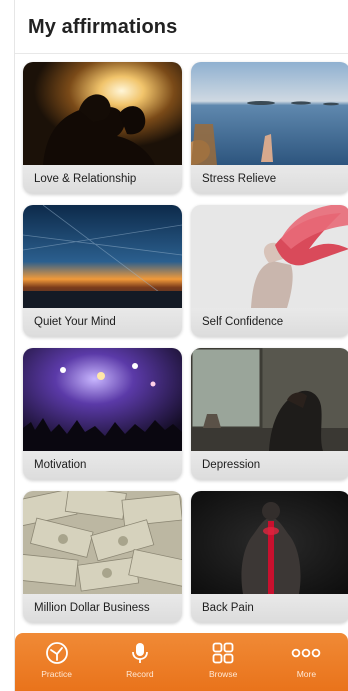  Describe the element at coordinates (181, 662) in the screenshot. I see `bottom-tab-bar: Practice Record Browse More` at that location.